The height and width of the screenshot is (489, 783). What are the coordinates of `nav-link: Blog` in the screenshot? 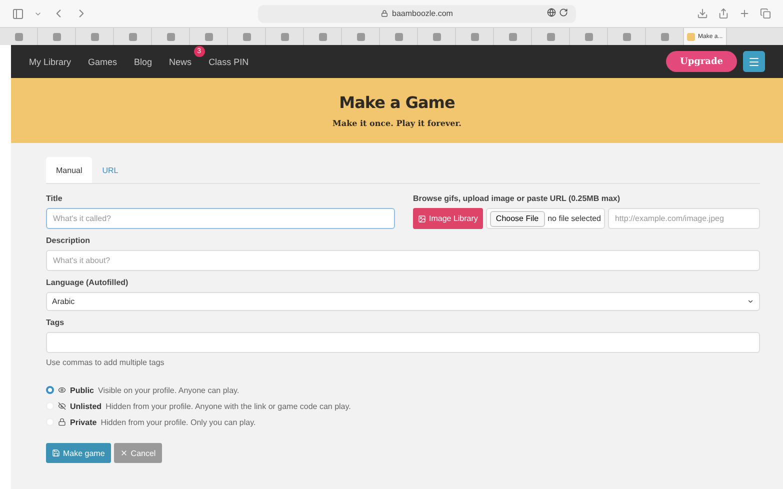 It's located at (143, 61).